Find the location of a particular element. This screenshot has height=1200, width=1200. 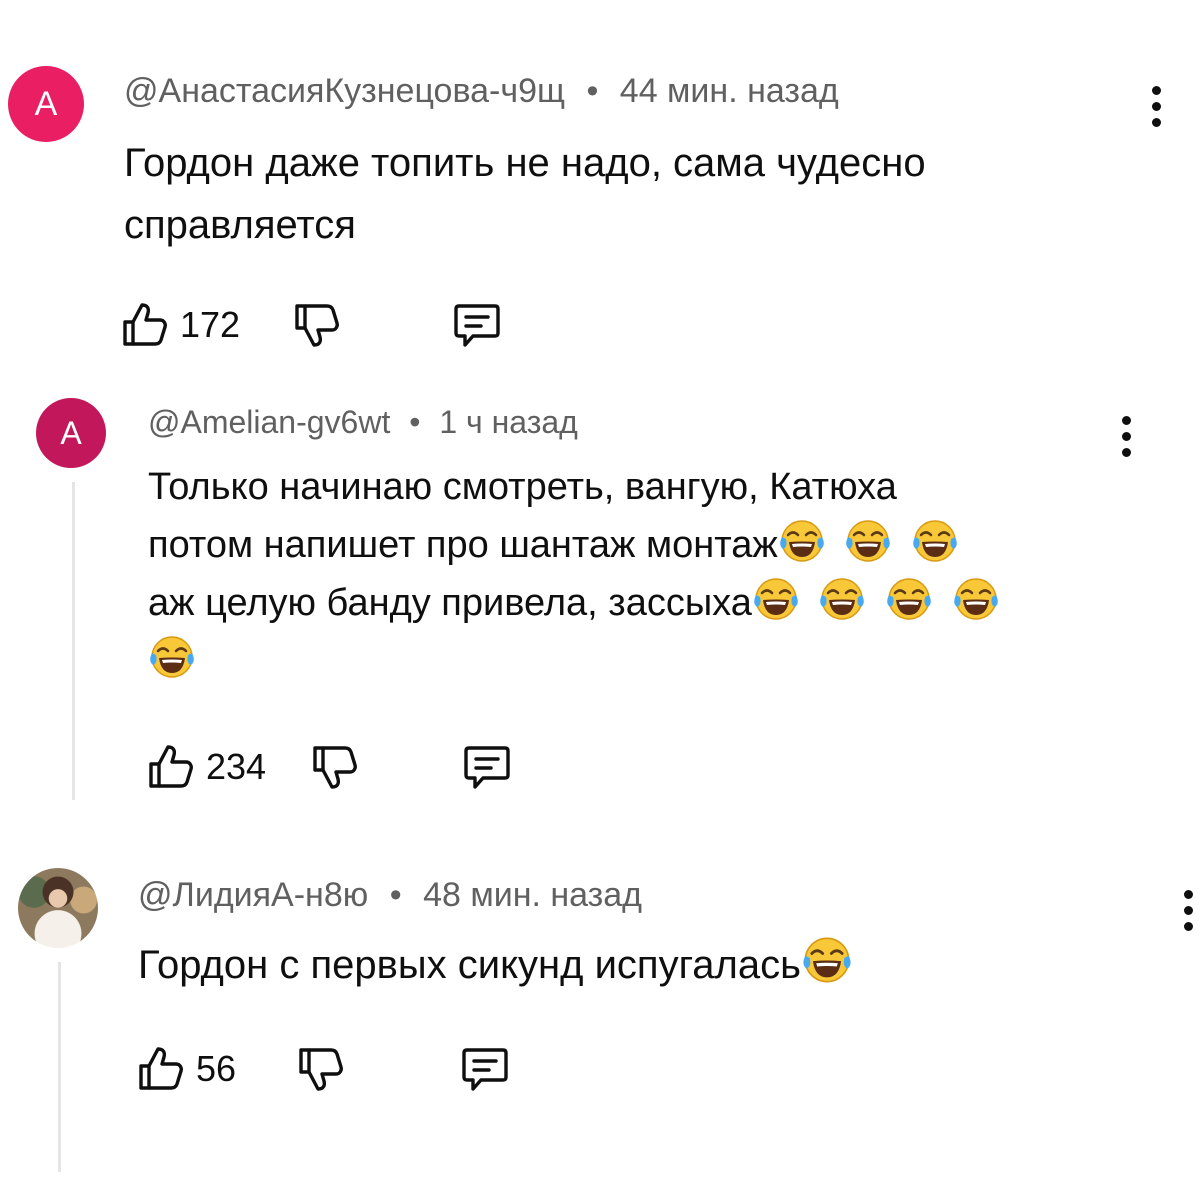

comment-actions: 56 is located at coordinates (324, 1069).